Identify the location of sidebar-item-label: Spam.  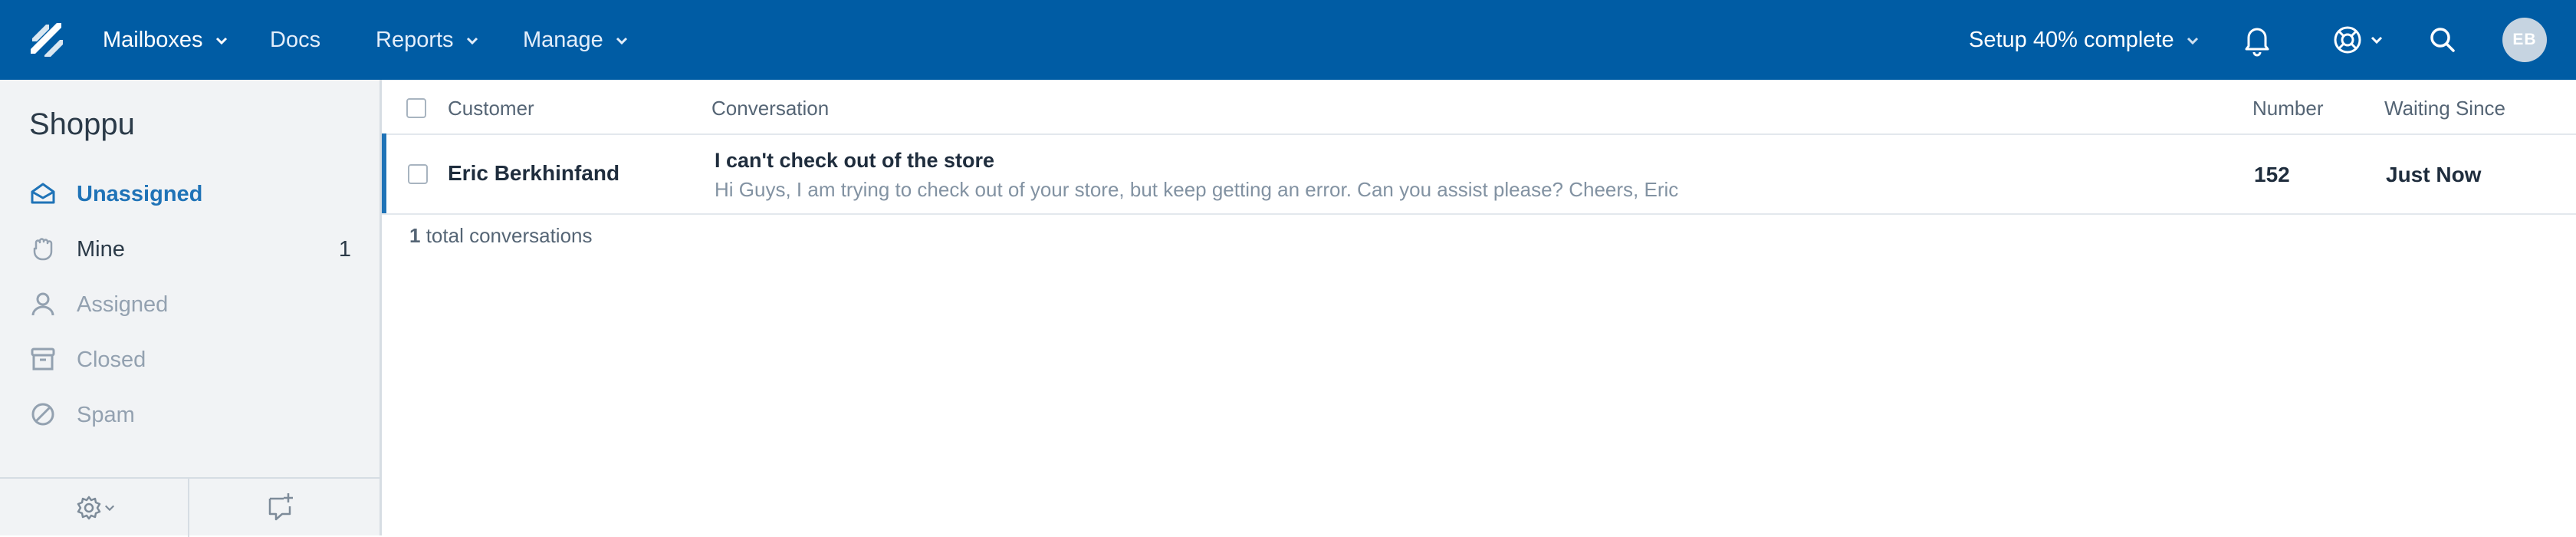
(106, 415).